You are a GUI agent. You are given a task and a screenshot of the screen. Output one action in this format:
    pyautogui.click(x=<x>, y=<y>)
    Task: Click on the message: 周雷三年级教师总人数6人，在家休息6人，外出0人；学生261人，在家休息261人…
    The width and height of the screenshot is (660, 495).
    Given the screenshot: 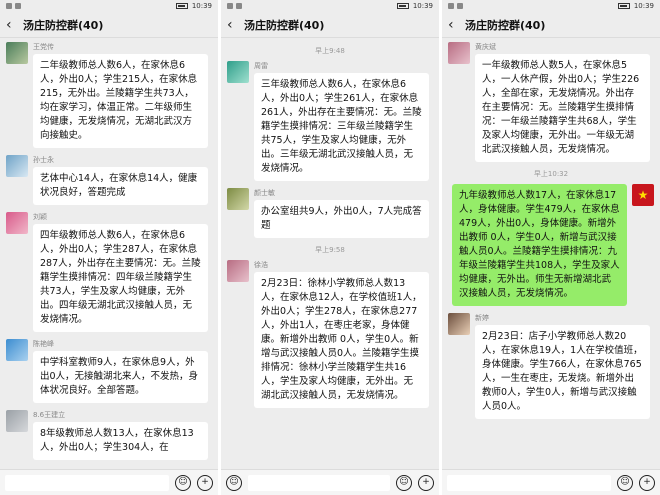 What is the action you would take?
    pyautogui.click(x=330, y=121)
    